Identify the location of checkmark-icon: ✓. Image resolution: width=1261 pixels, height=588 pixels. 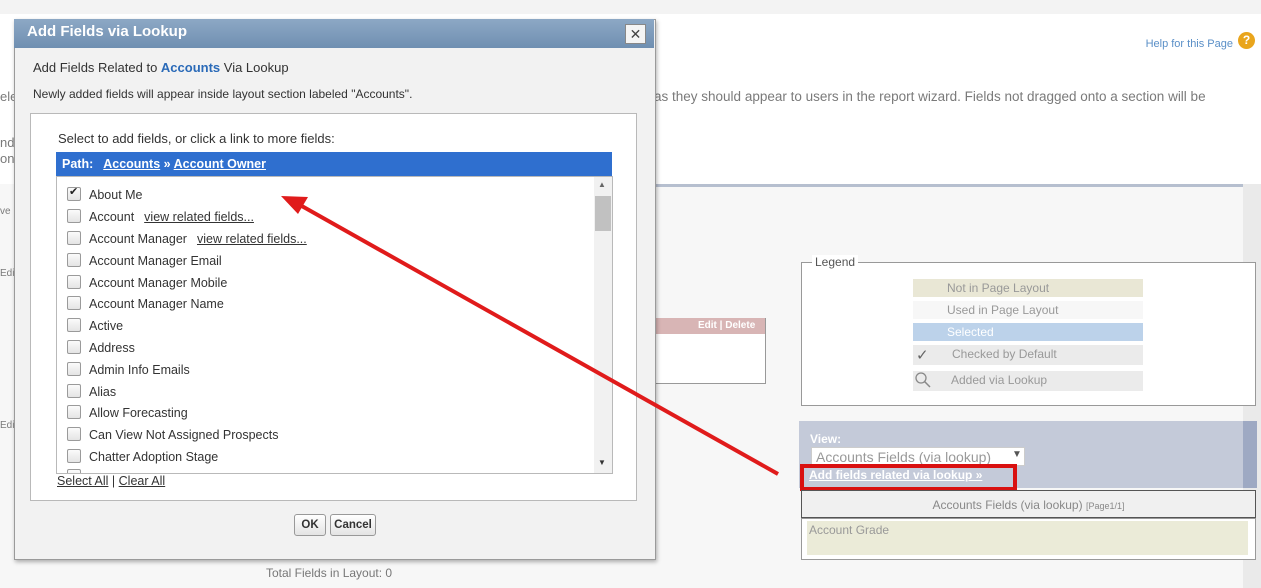
(922, 355).